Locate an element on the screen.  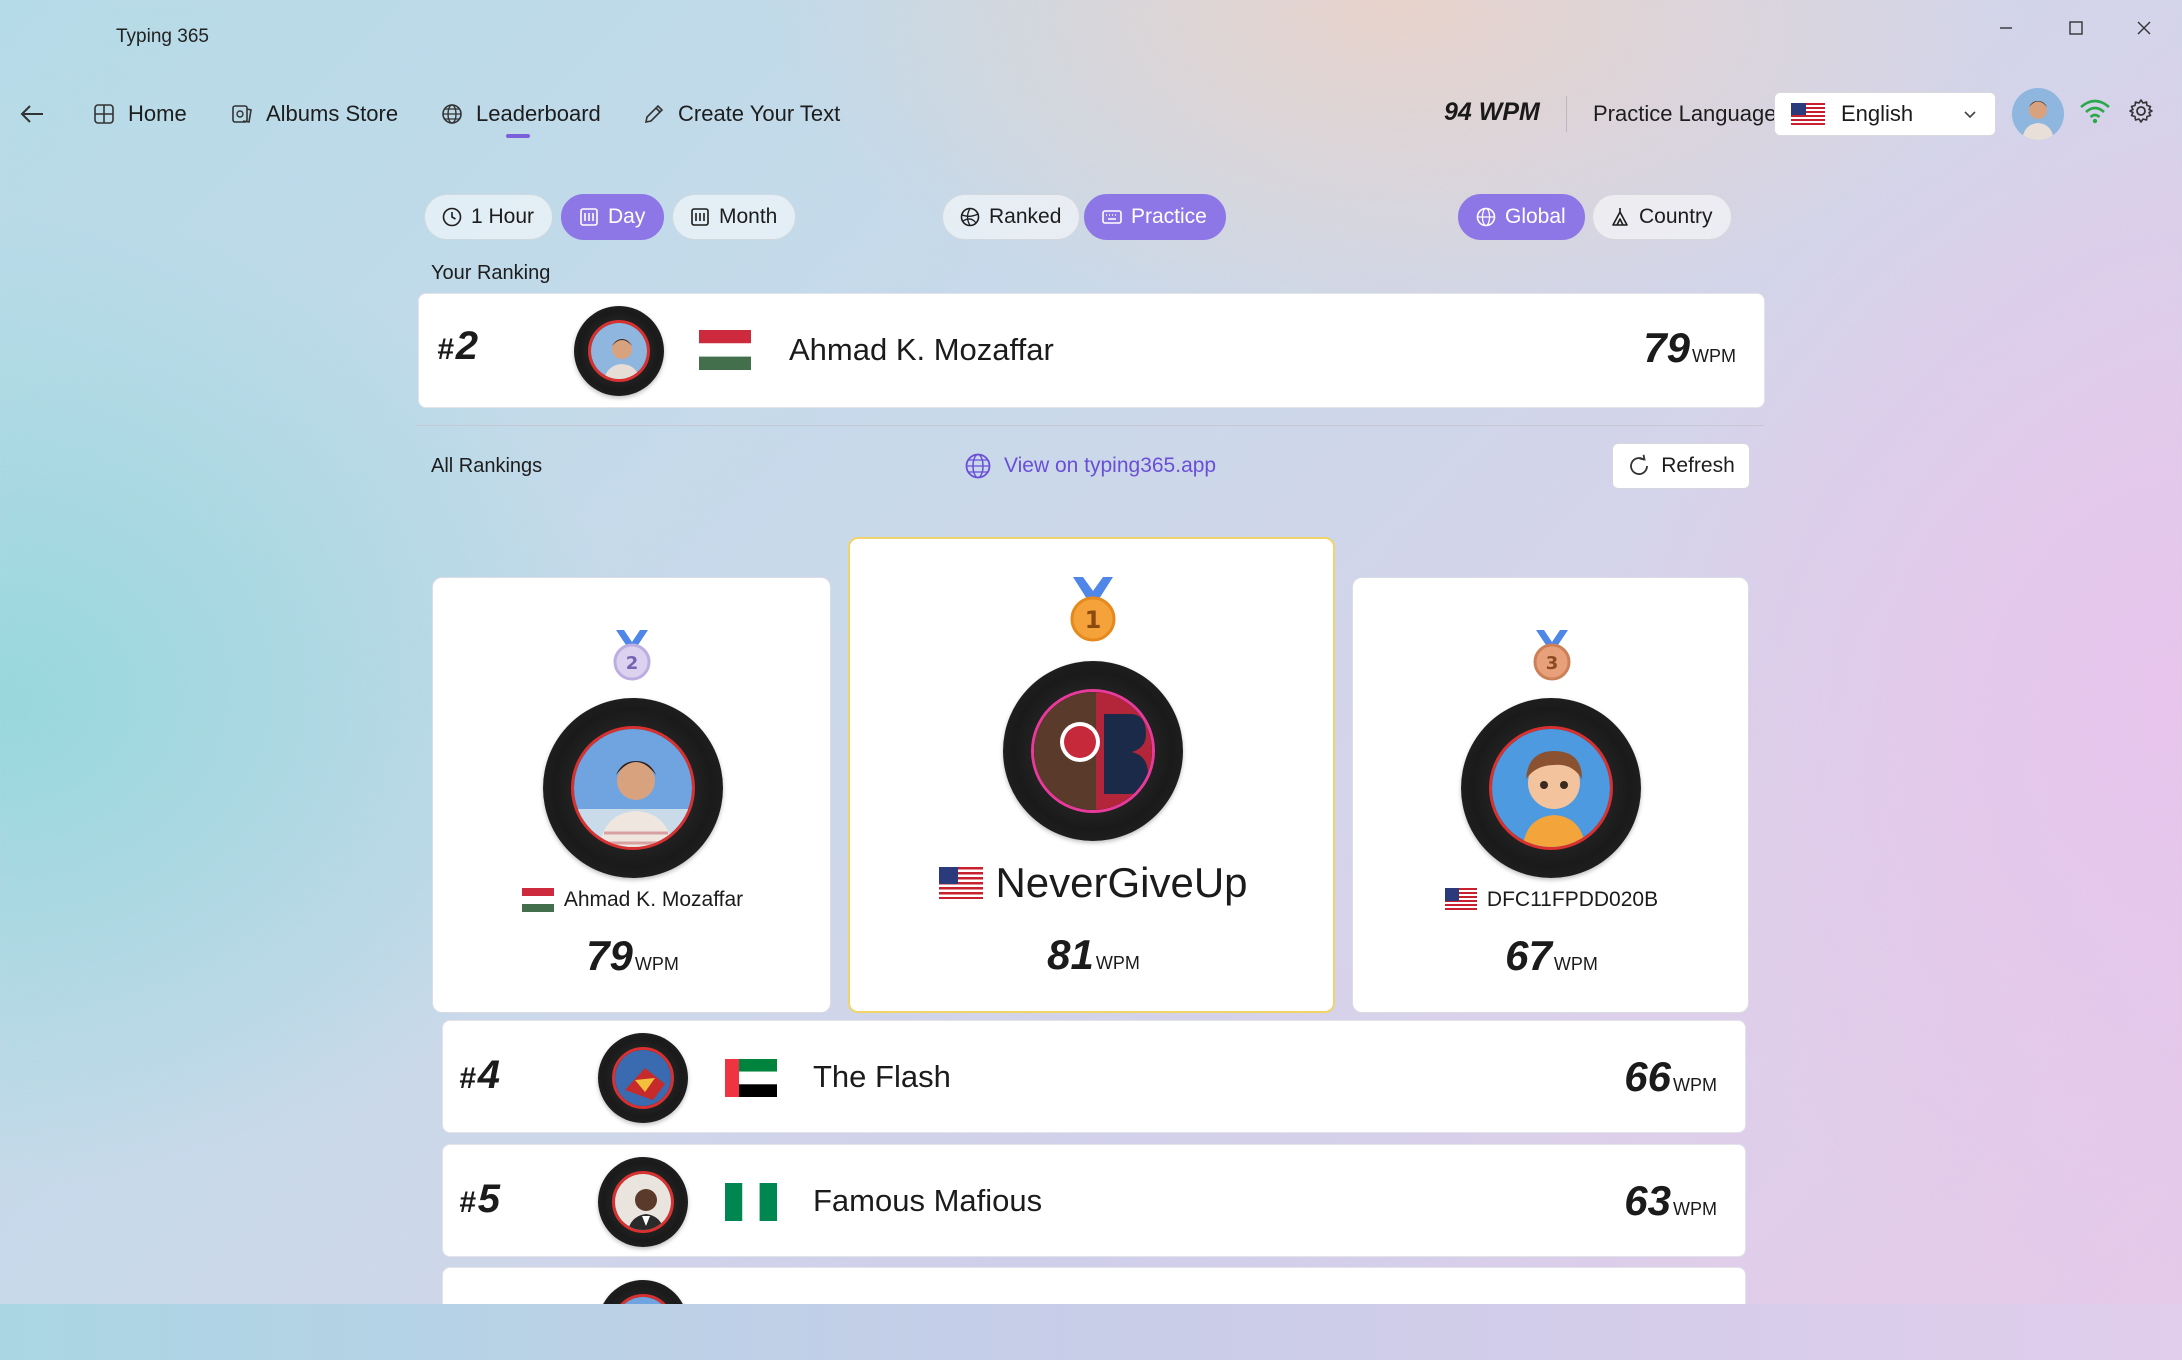
section-divider is located at coordinates (1090, 425).